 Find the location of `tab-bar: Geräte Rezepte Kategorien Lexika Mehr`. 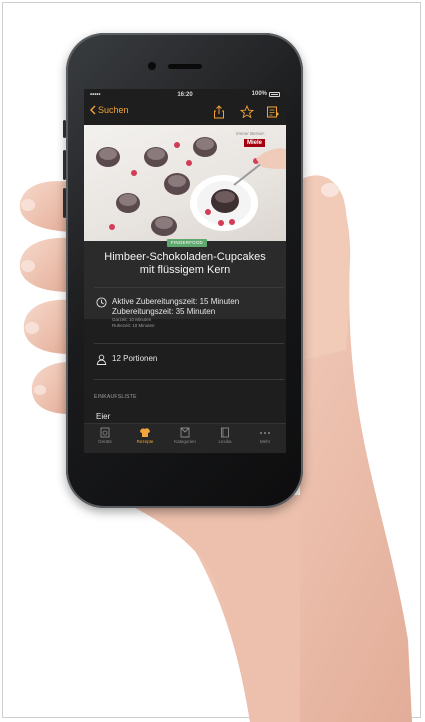

tab-bar: Geräte Rezepte Kategorien Lexika Mehr is located at coordinates (185, 438).